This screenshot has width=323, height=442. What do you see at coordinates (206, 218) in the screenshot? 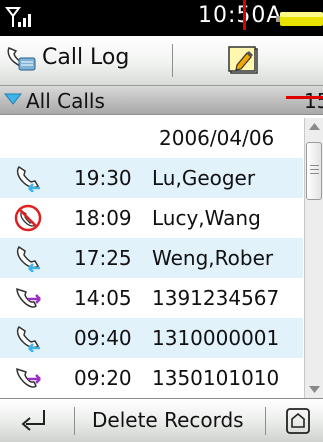
I see `contact-name: Lucy,Wang` at bounding box center [206, 218].